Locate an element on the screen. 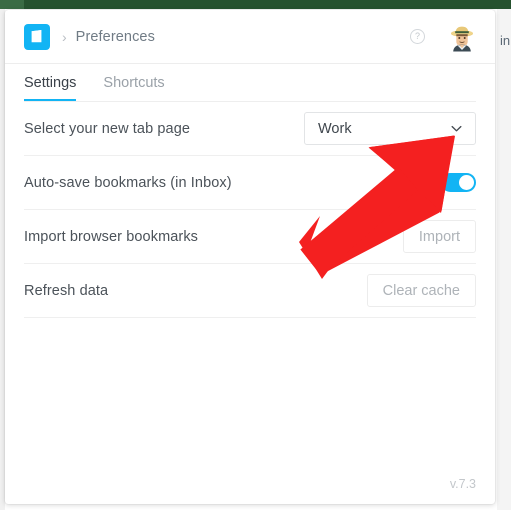  setting-control-auto-save-bookmarks is located at coordinates (458, 182).